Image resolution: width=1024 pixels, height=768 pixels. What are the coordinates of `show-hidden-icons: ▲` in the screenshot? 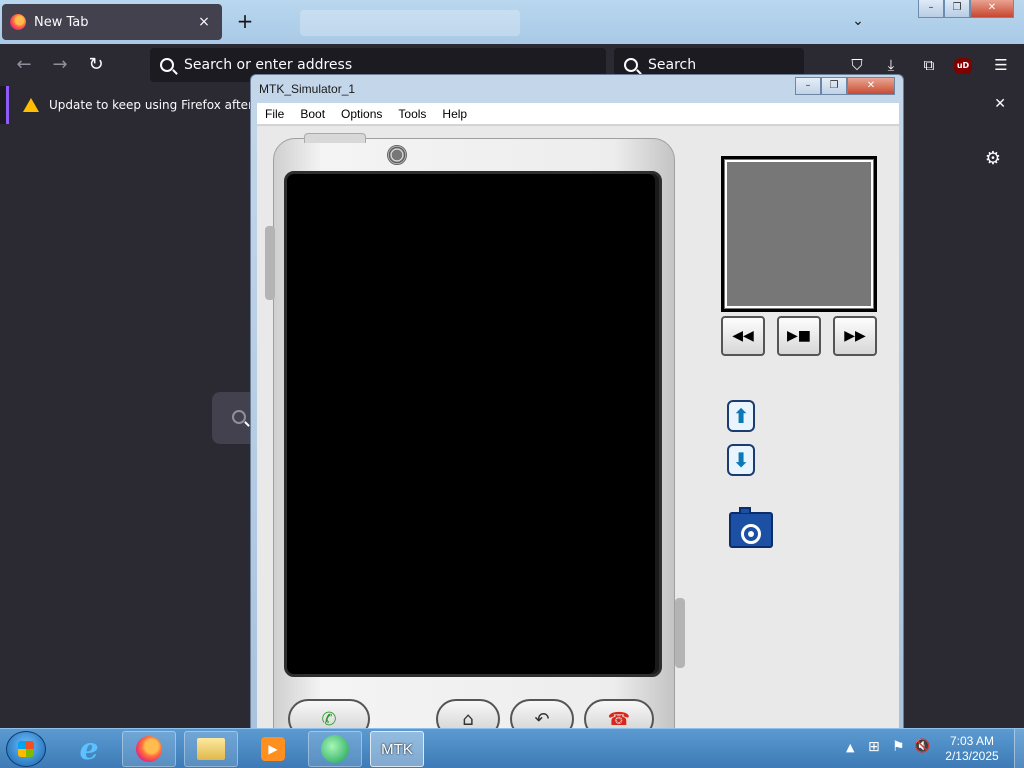 It's located at (850, 747).